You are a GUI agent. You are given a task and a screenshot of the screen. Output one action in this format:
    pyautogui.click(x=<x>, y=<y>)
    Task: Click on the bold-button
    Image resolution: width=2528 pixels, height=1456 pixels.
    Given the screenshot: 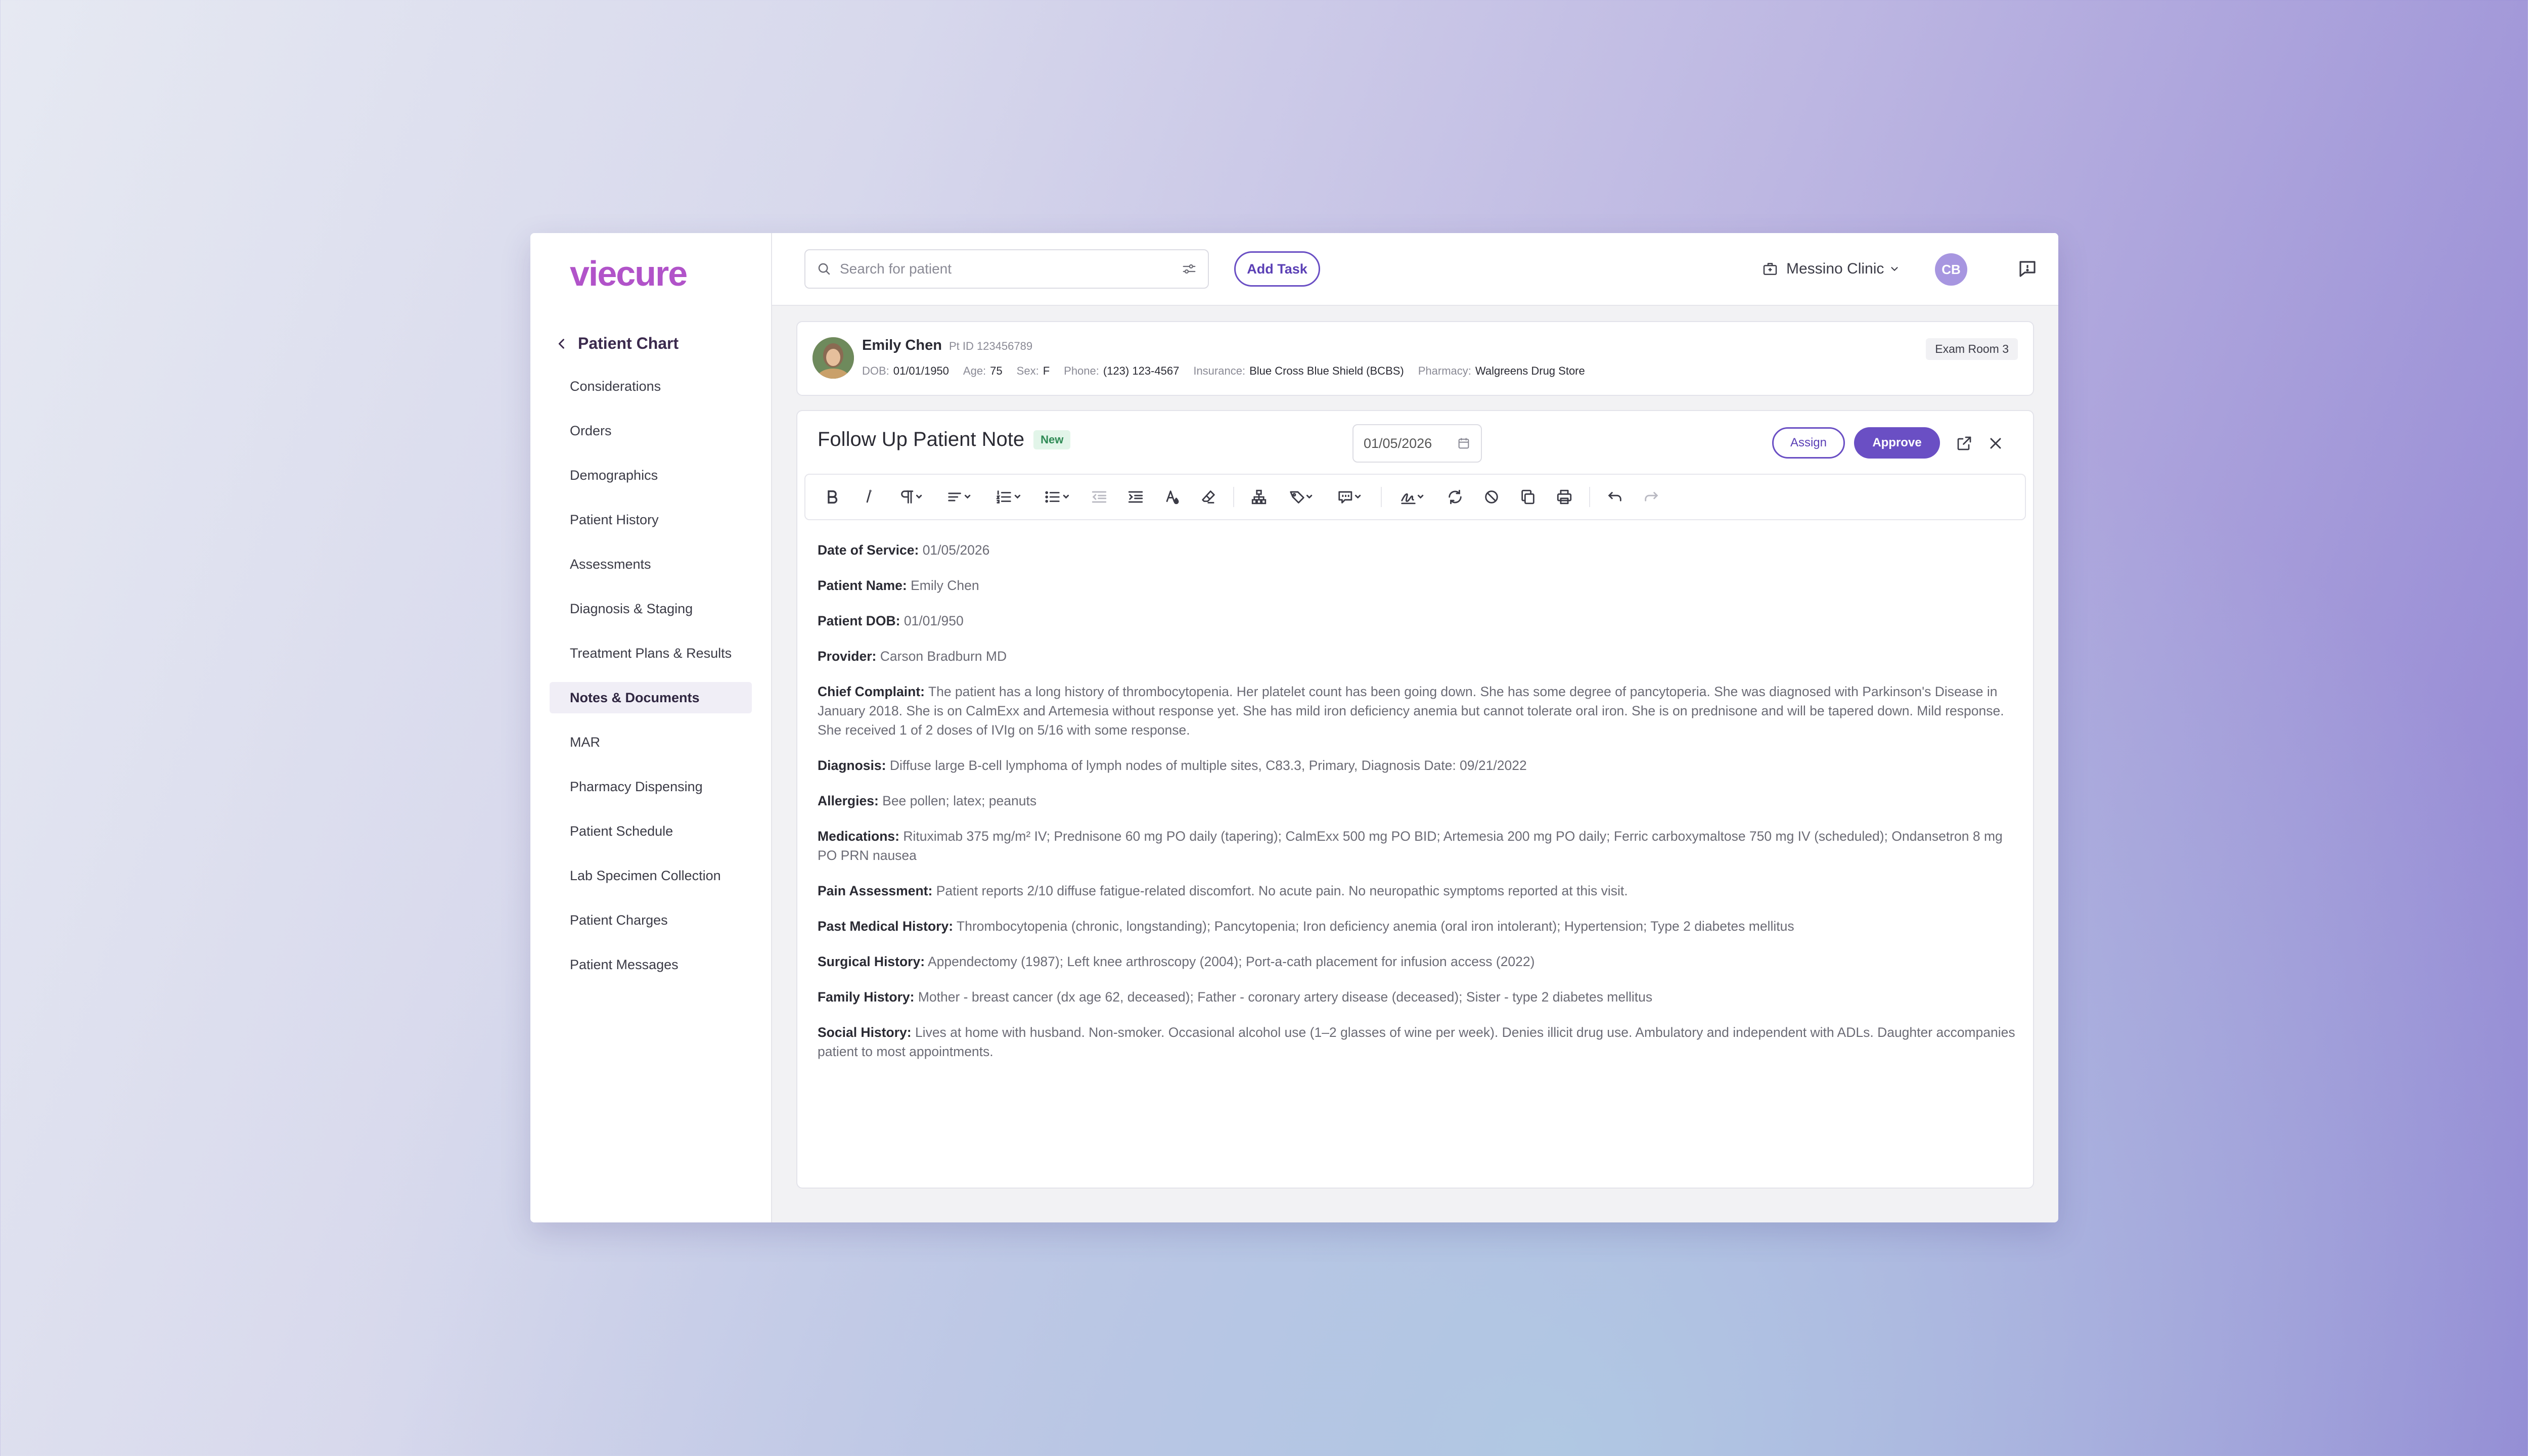 What is the action you would take?
    pyautogui.click(x=833, y=497)
    